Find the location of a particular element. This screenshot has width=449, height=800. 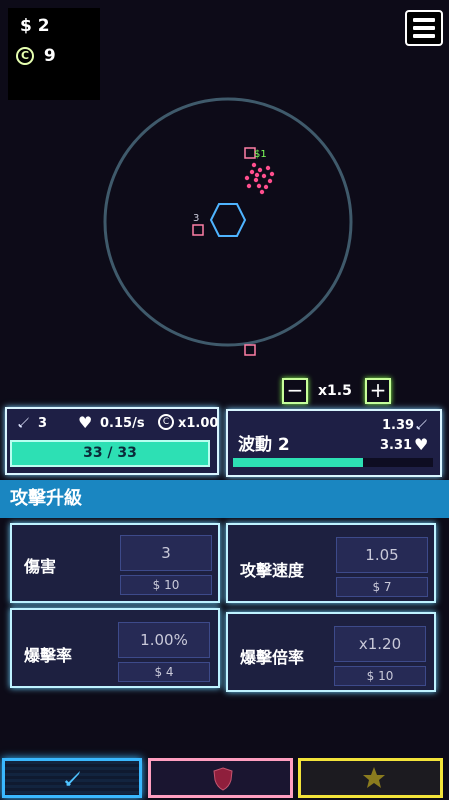

wave-progress-fill is located at coordinates (298, 462).